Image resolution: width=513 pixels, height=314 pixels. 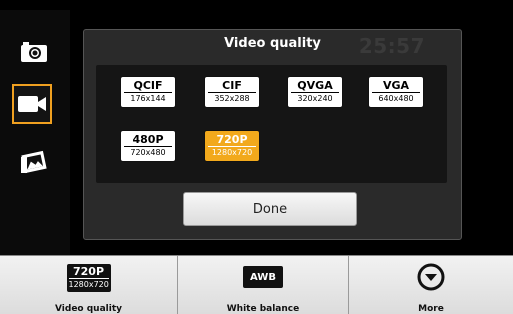 What do you see at coordinates (148, 152) in the screenshot?
I see `option-resolution: 720x480` at bounding box center [148, 152].